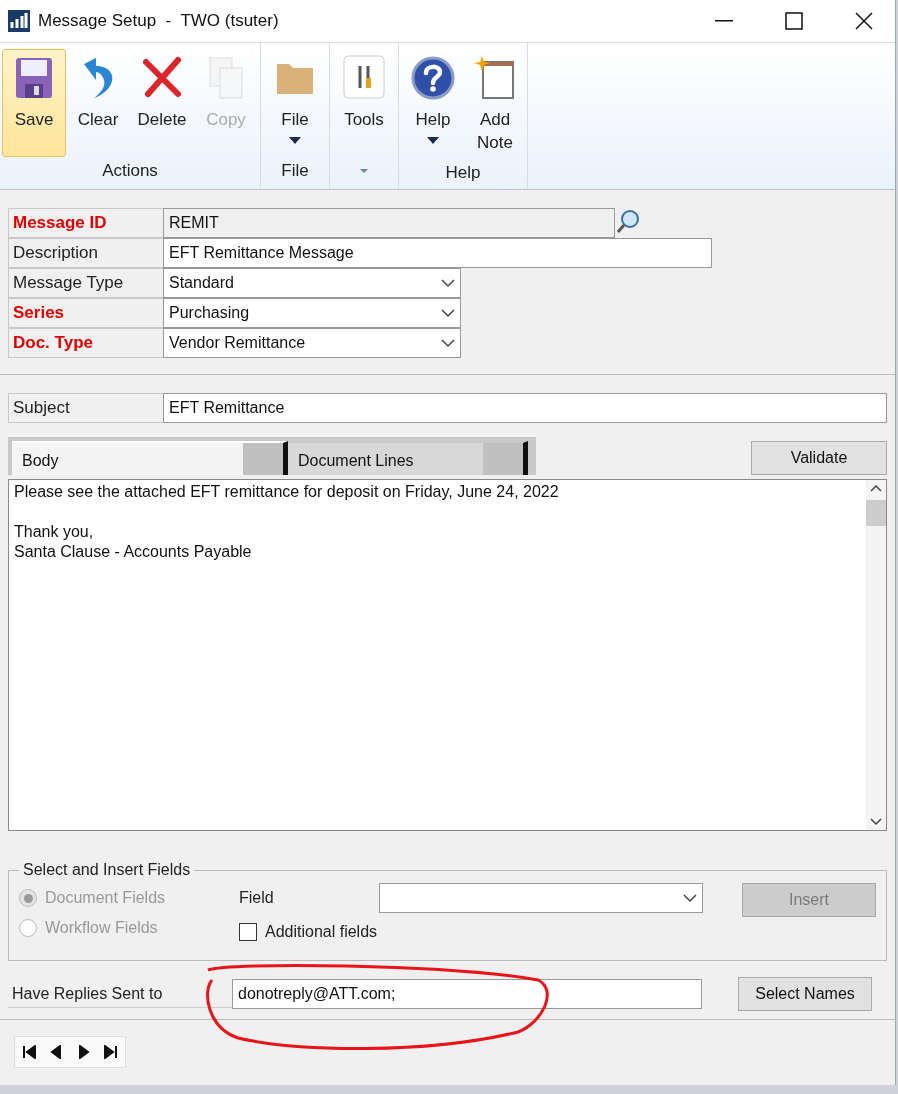 The width and height of the screenshot is (898, 1094). I want to click on help-icon, so click(433, 78).